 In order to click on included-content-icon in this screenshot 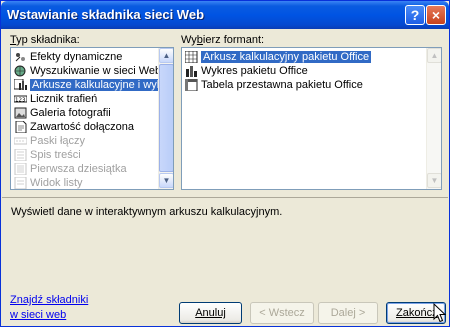, I will do `click(20, 127)`.